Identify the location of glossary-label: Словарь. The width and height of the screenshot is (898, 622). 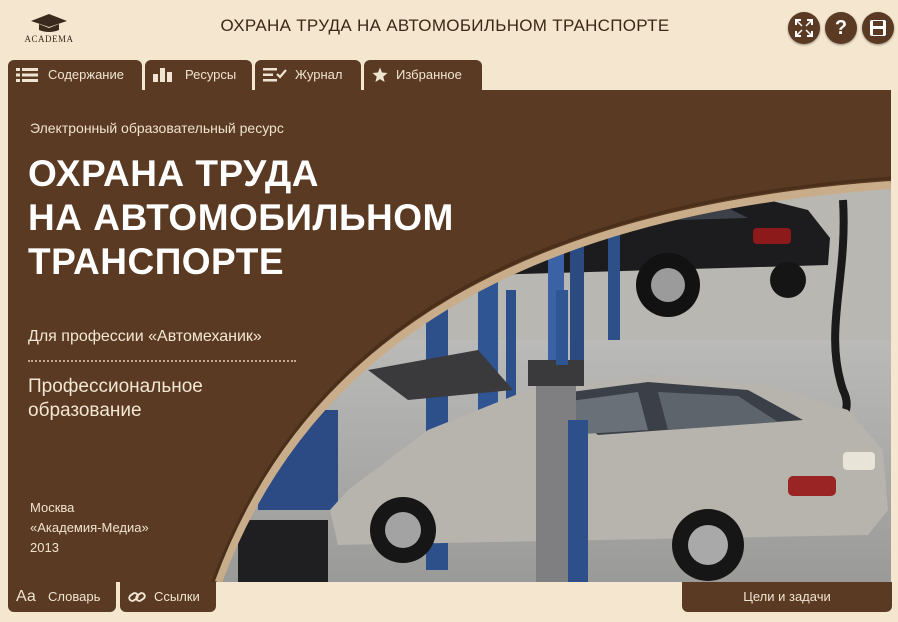
(74, 596).